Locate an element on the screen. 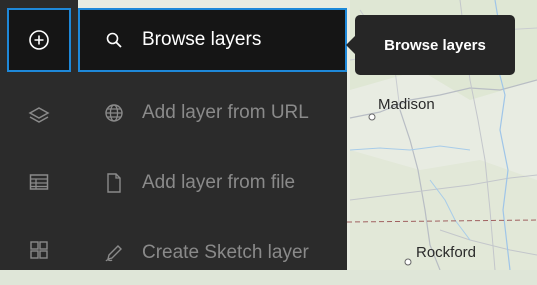 The image size is (537, 285). action-rail is located at coordinates (39, 135).